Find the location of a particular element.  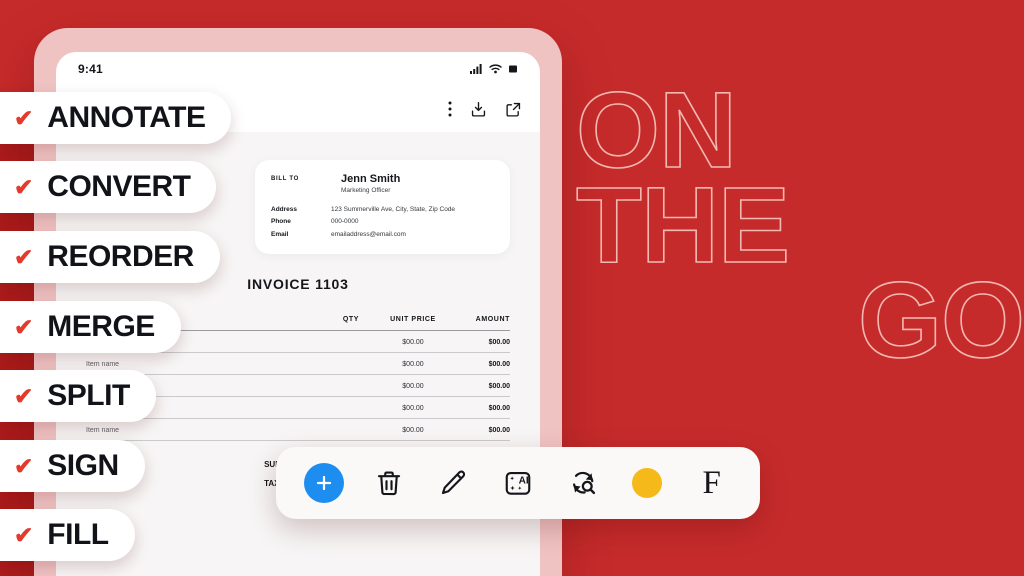

color-dot-icon is located at coordinates (647, 483).